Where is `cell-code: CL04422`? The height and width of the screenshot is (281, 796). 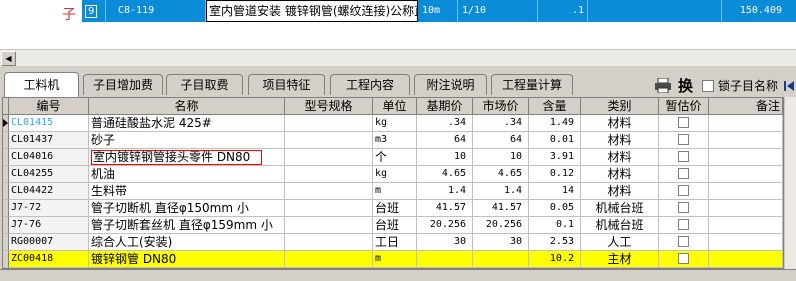
cell-code: CL04422 is located at coordinates (49, 191).